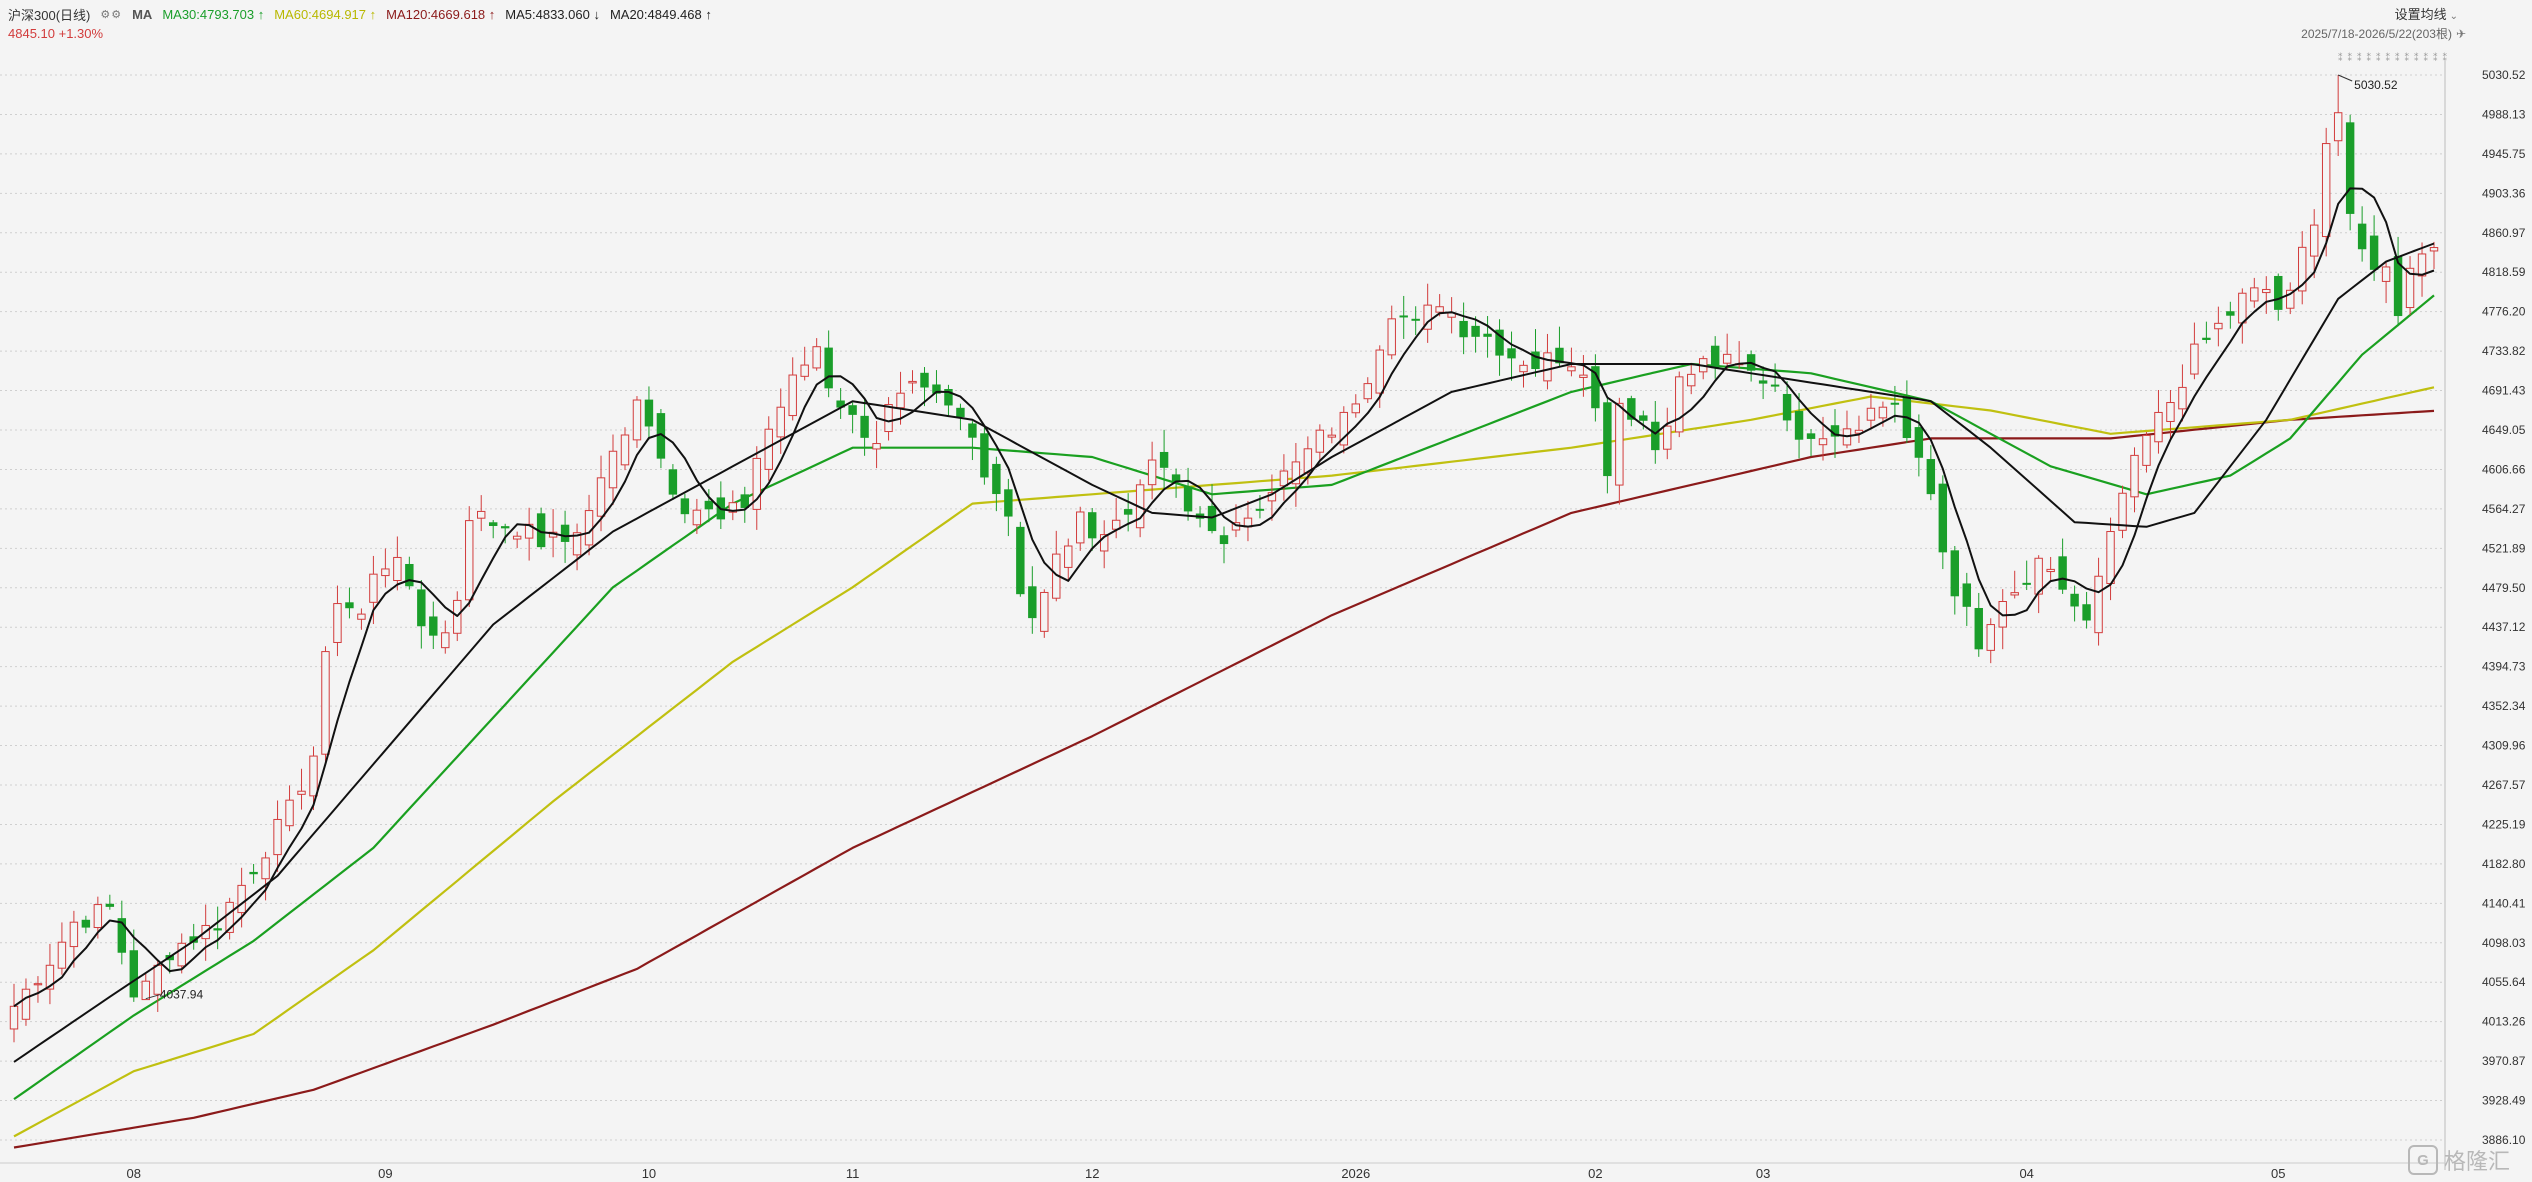  What do you see at coordinates (2504, 627) in the screenshot?
I see `y-tick-label: 4437.12` at bounding box center [2504, 627].